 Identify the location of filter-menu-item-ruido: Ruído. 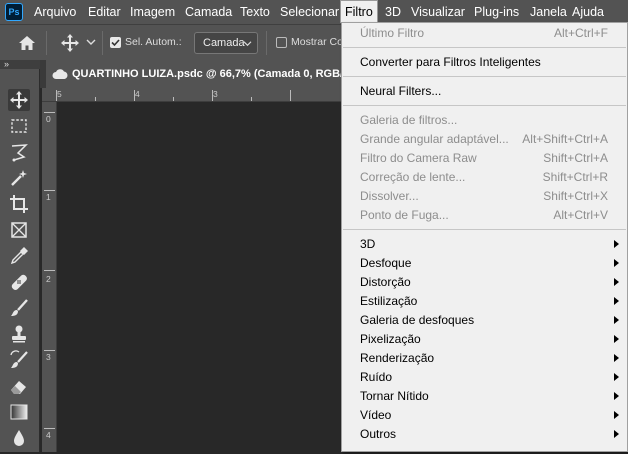
(484, 377).